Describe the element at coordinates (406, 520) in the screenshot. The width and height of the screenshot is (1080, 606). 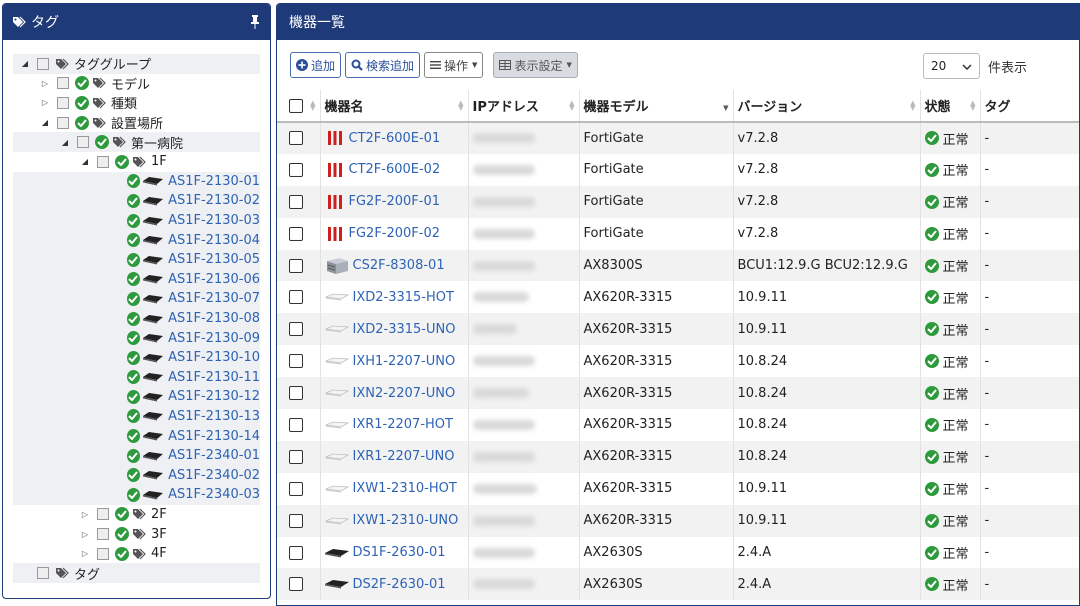
I see `device-name-link: IXW1-2310-UNO` at that location.